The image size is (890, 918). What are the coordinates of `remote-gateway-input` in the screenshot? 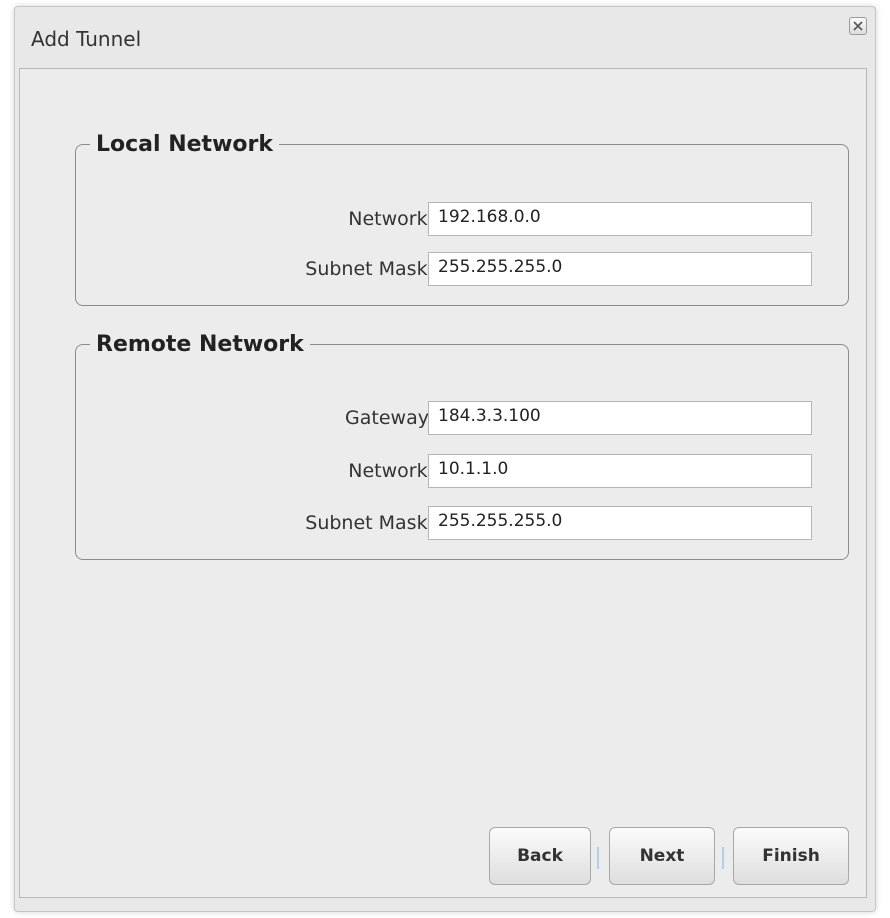 It's located at (620, 418).